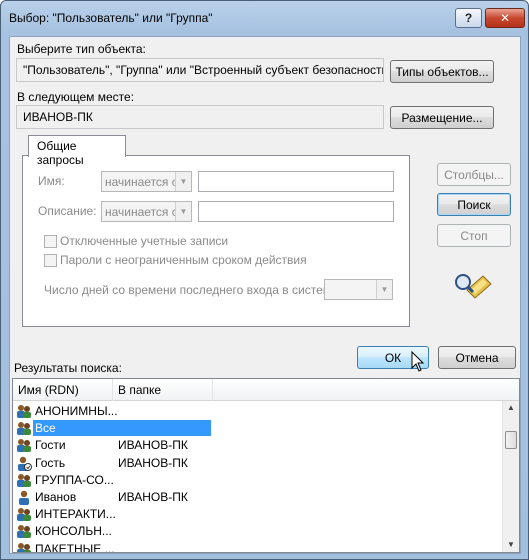 The width and height of the screenshot is (529, 560). What do you see at coordinates (511, 440) in the screenshot?
I see `scrollbar-thumb` at bounding box center [511, 440].